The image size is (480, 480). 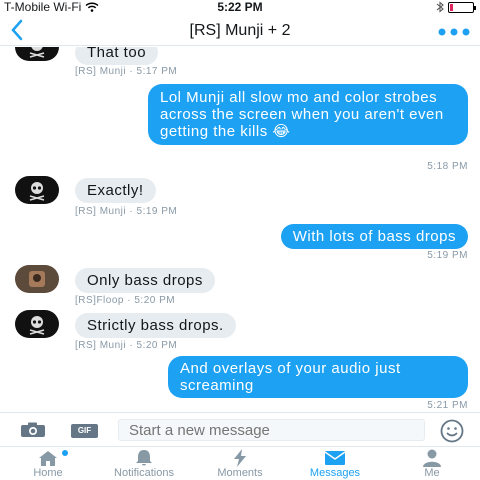 What do you see at coordinates (48, 458) in the screenshot?
I see `home-icon` at bounding box center [48, 458].